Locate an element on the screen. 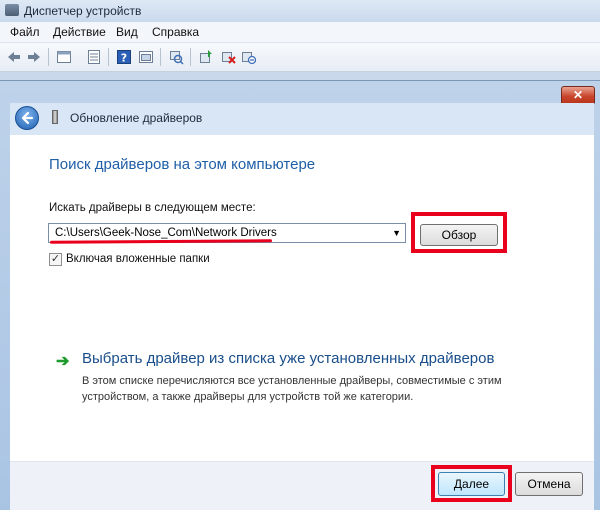  path-label: Искать драйверы в следующем месте: is located at coordinates (152, 208).